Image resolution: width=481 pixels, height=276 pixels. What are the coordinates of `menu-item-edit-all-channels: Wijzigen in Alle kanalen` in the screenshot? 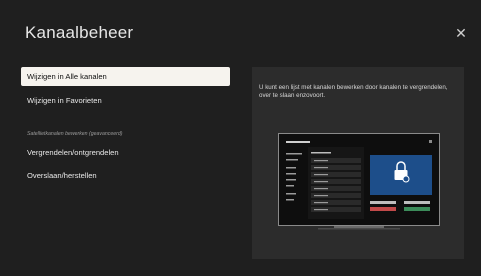 It's located at (125, 76).